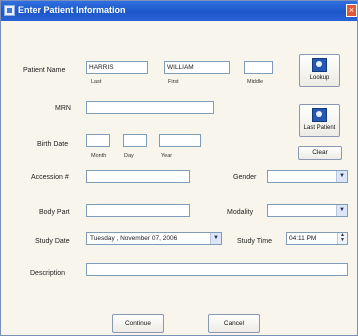 Image resolution: width=358 pixels, height=336 pixels. I want to click on year-sublabel: Year, so click(167, 156).